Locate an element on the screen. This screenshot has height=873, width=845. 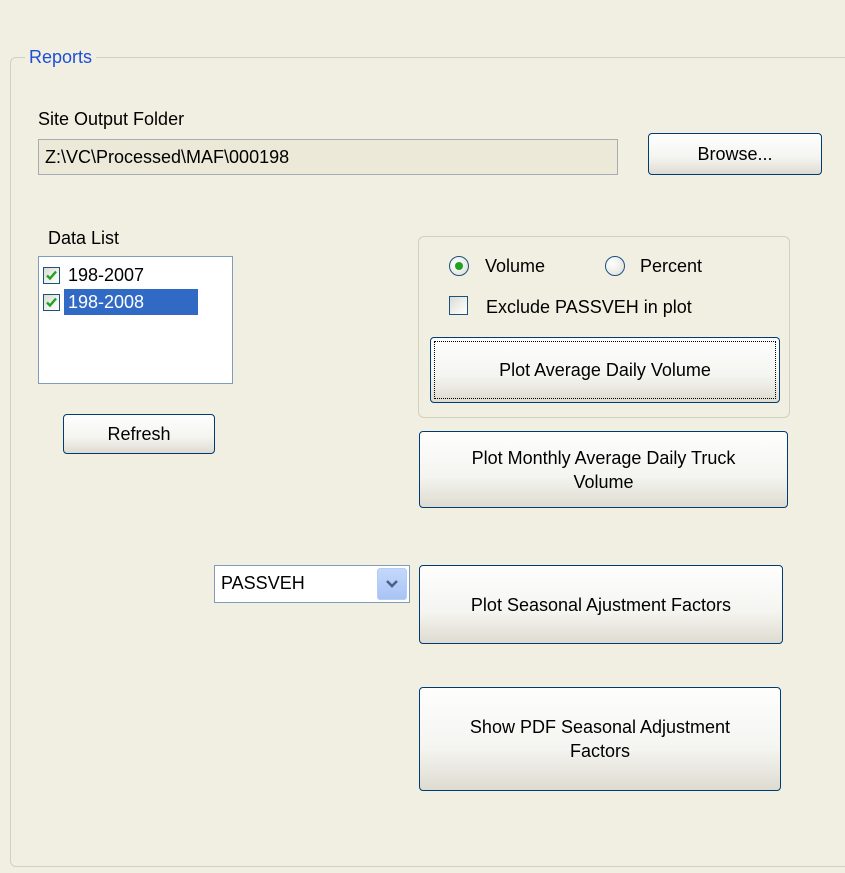
chevron-down-icon is located at coordinates (392, 584).